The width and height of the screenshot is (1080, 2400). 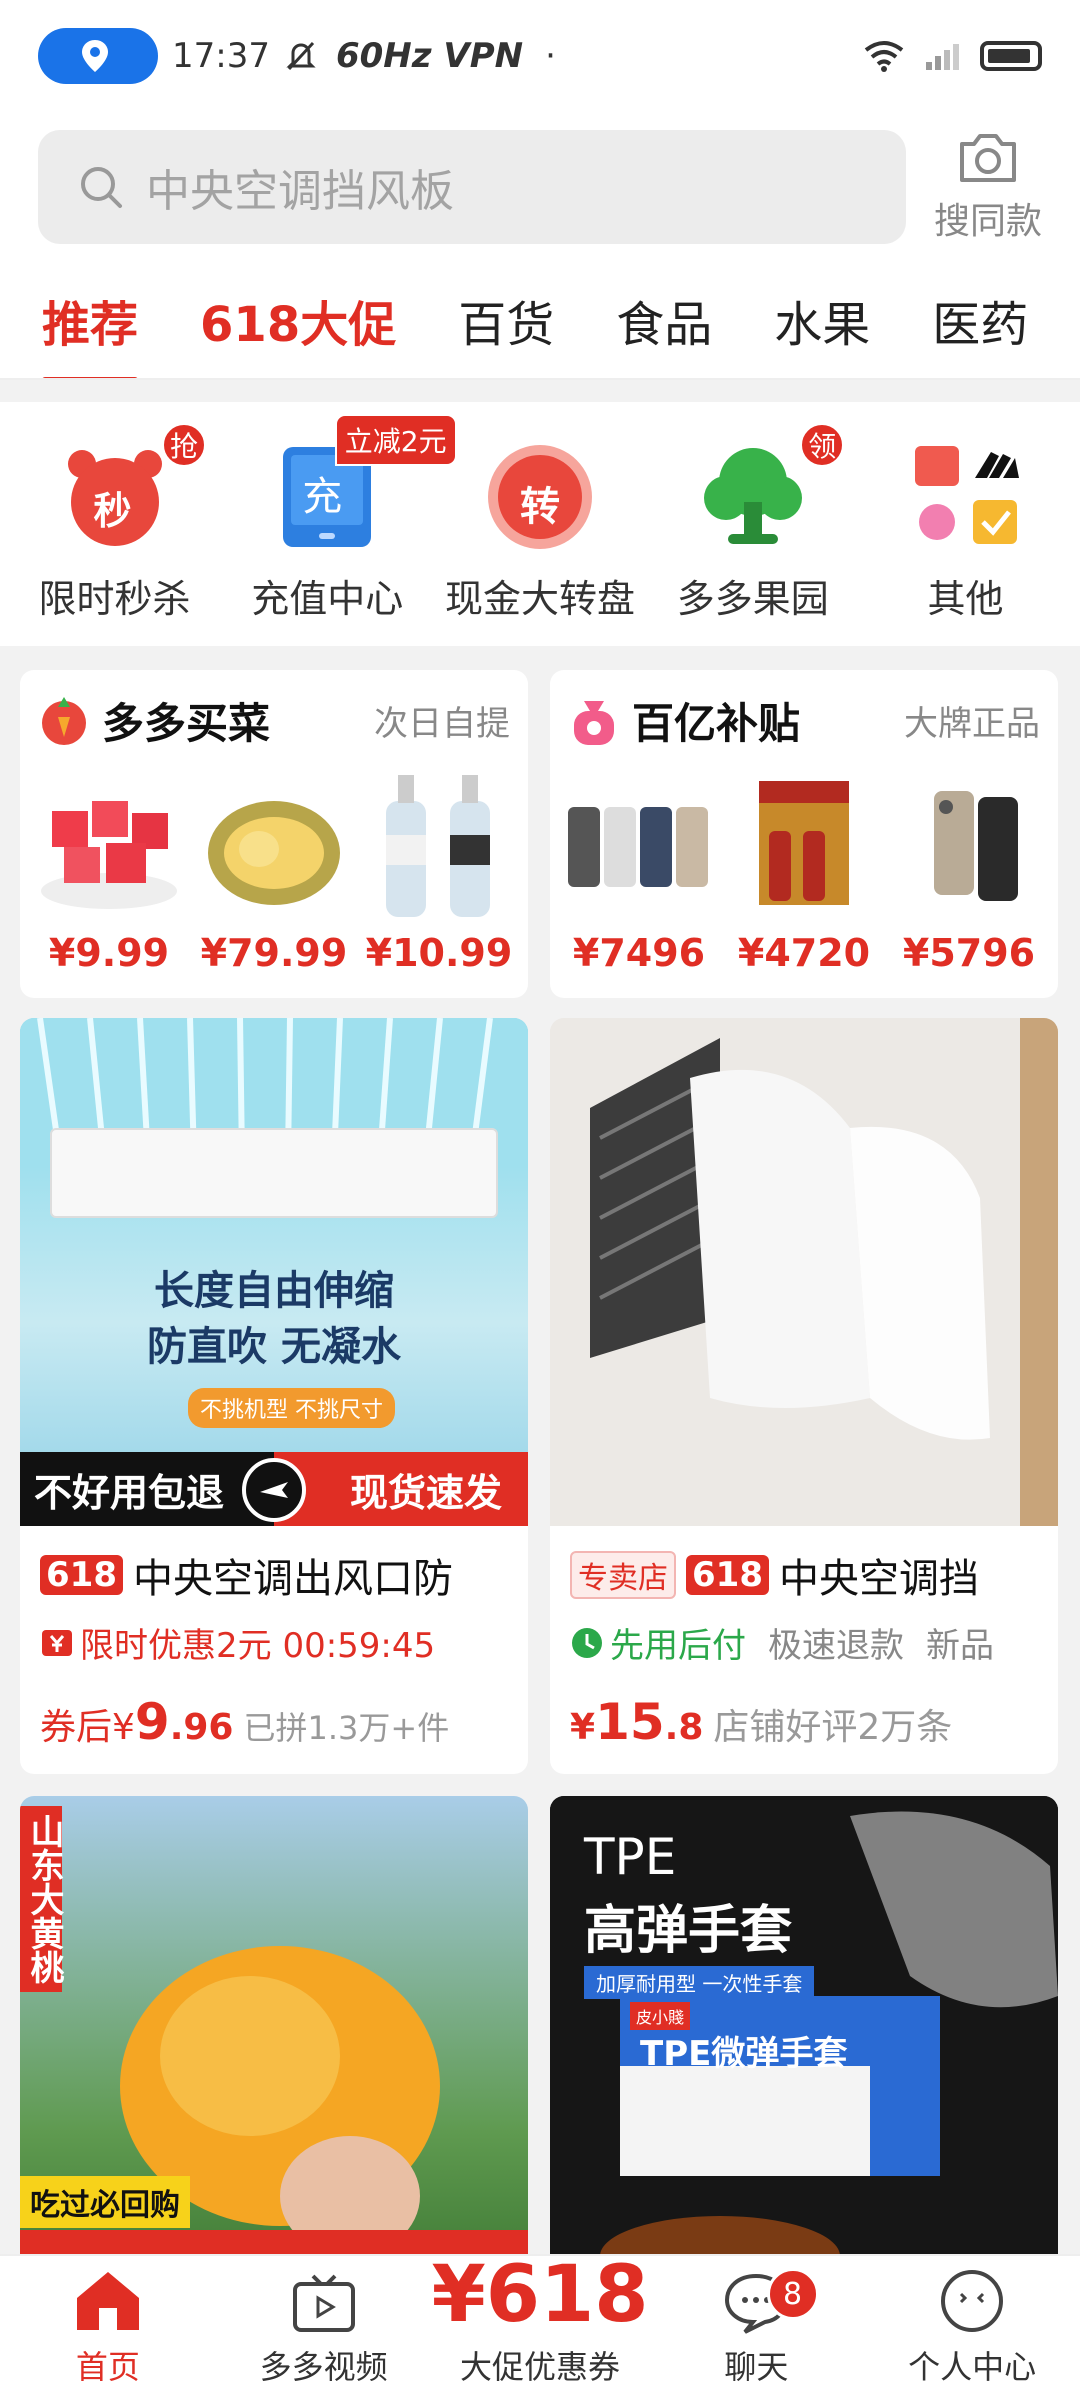 I want to click on tab-recommend: 推荐, so click(x=90, y=331).